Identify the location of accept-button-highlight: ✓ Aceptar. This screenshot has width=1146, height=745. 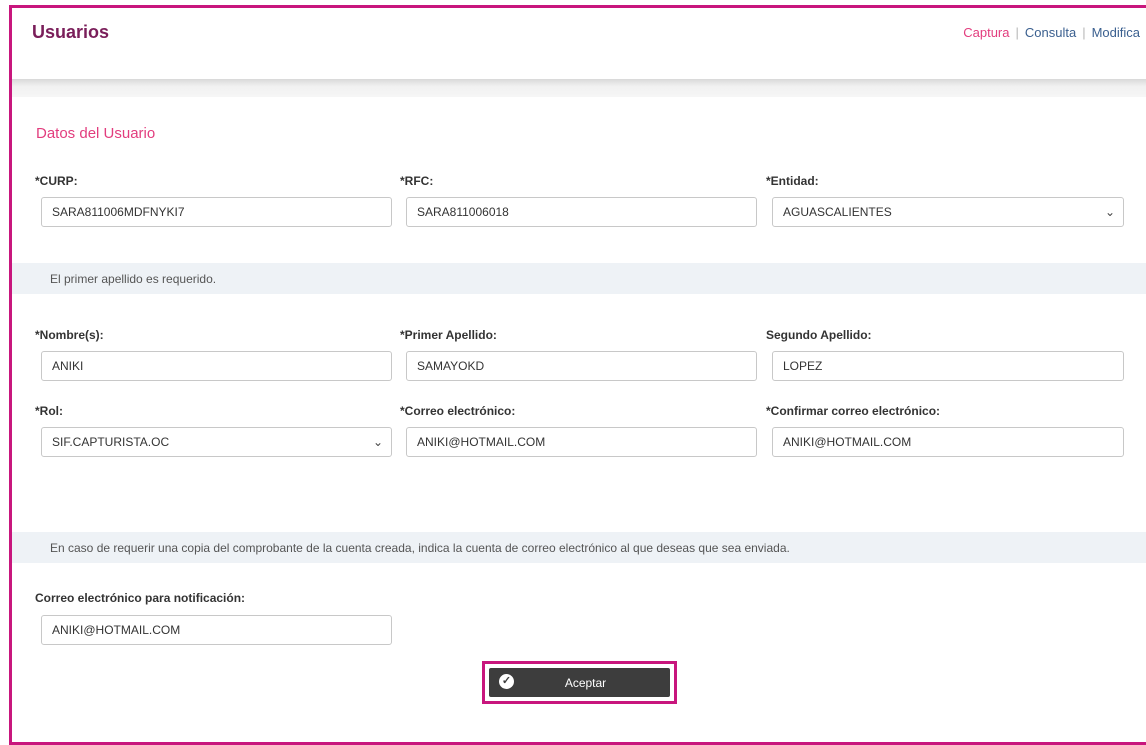
(579, 682).